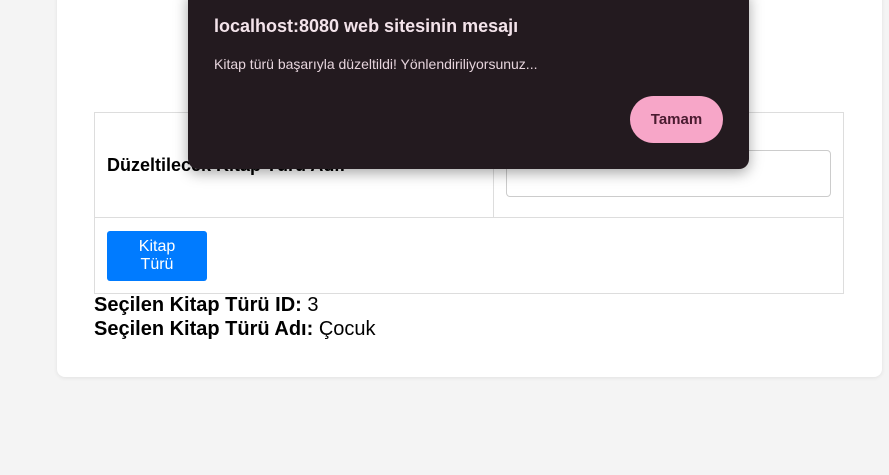 The height and width of the screenshot is (475, 889). Describe the element at coordinates (313, 305) in the screenshot. I see `selected-id-value: 3` at that location.